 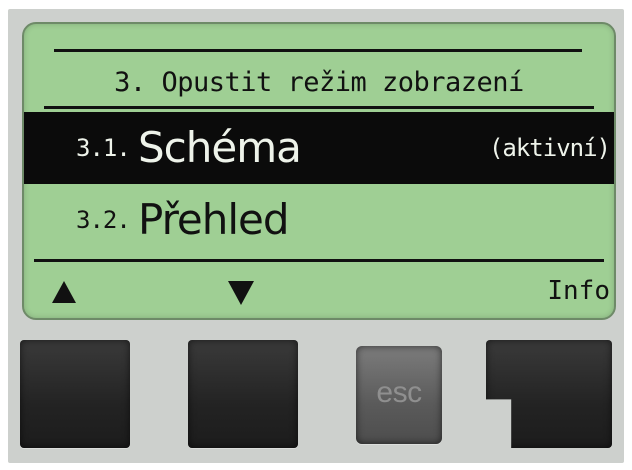 I want to click on arrow-down-icon, so click(x=241, y=293).